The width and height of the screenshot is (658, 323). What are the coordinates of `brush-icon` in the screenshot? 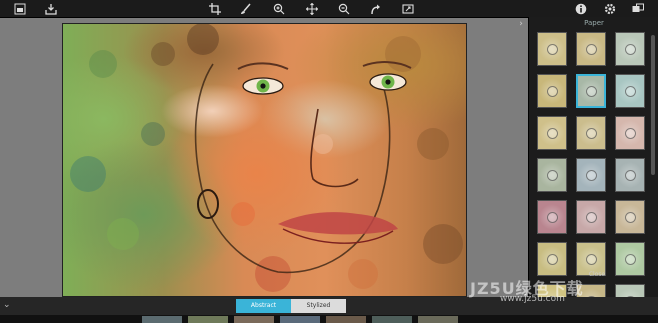 It's located at (245, 8).